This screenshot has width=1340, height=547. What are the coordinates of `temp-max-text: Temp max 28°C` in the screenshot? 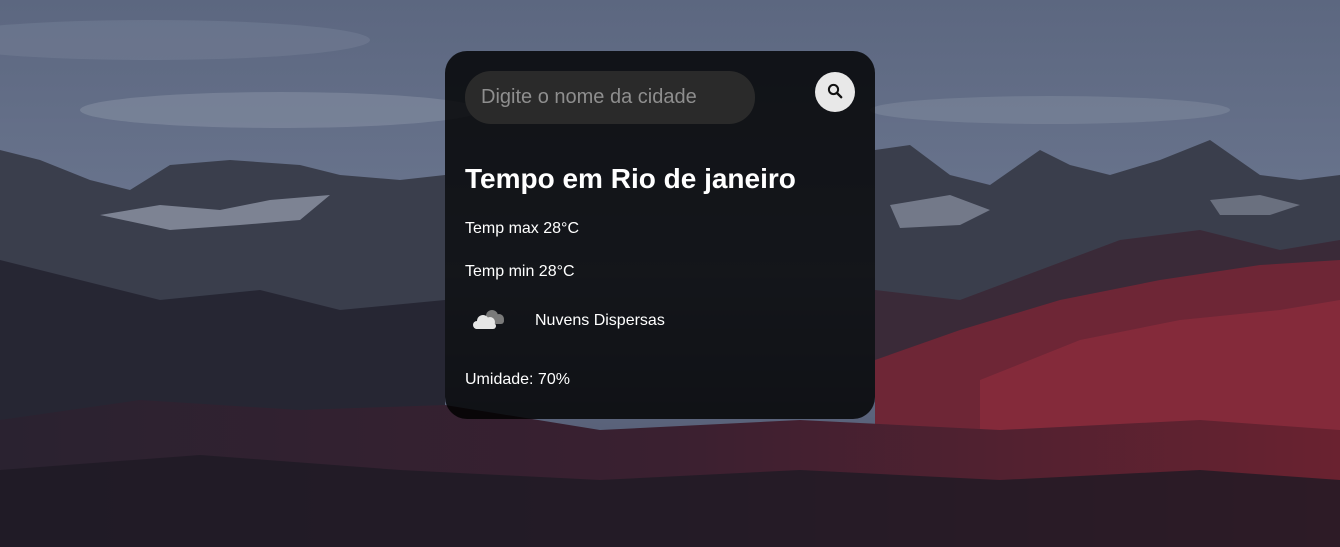 It's located at (522, 228).